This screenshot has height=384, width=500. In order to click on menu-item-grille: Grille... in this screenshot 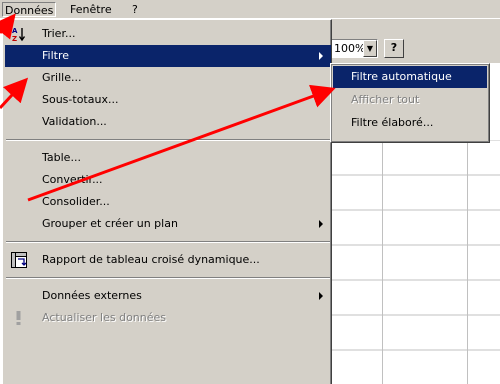, I will do `click(168, 78)`.